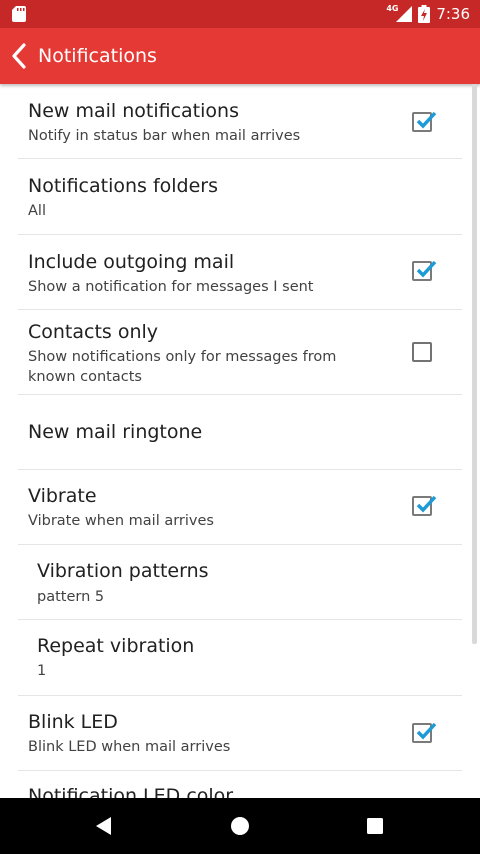  Describe the element at coordinates (171, 287) in the screenshot. I see `setting-summary: Show a notification for messages I sent` at that location.